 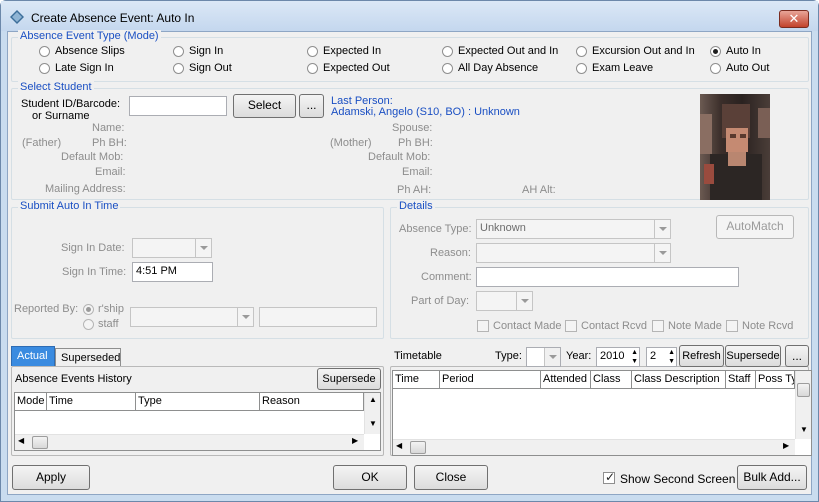 I want to click on close-button: Close, so click(x=451, y=477).